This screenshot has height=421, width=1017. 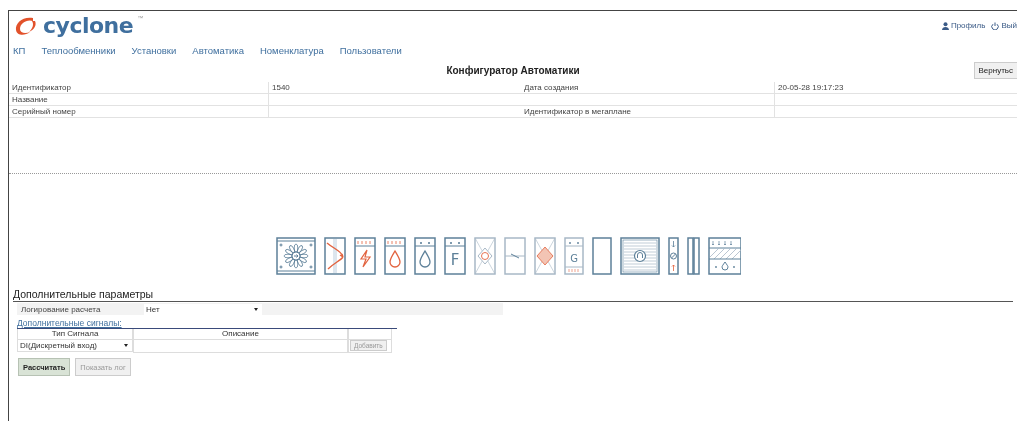 I want to click on lightning-section-icon, so click(x=364, y=256).